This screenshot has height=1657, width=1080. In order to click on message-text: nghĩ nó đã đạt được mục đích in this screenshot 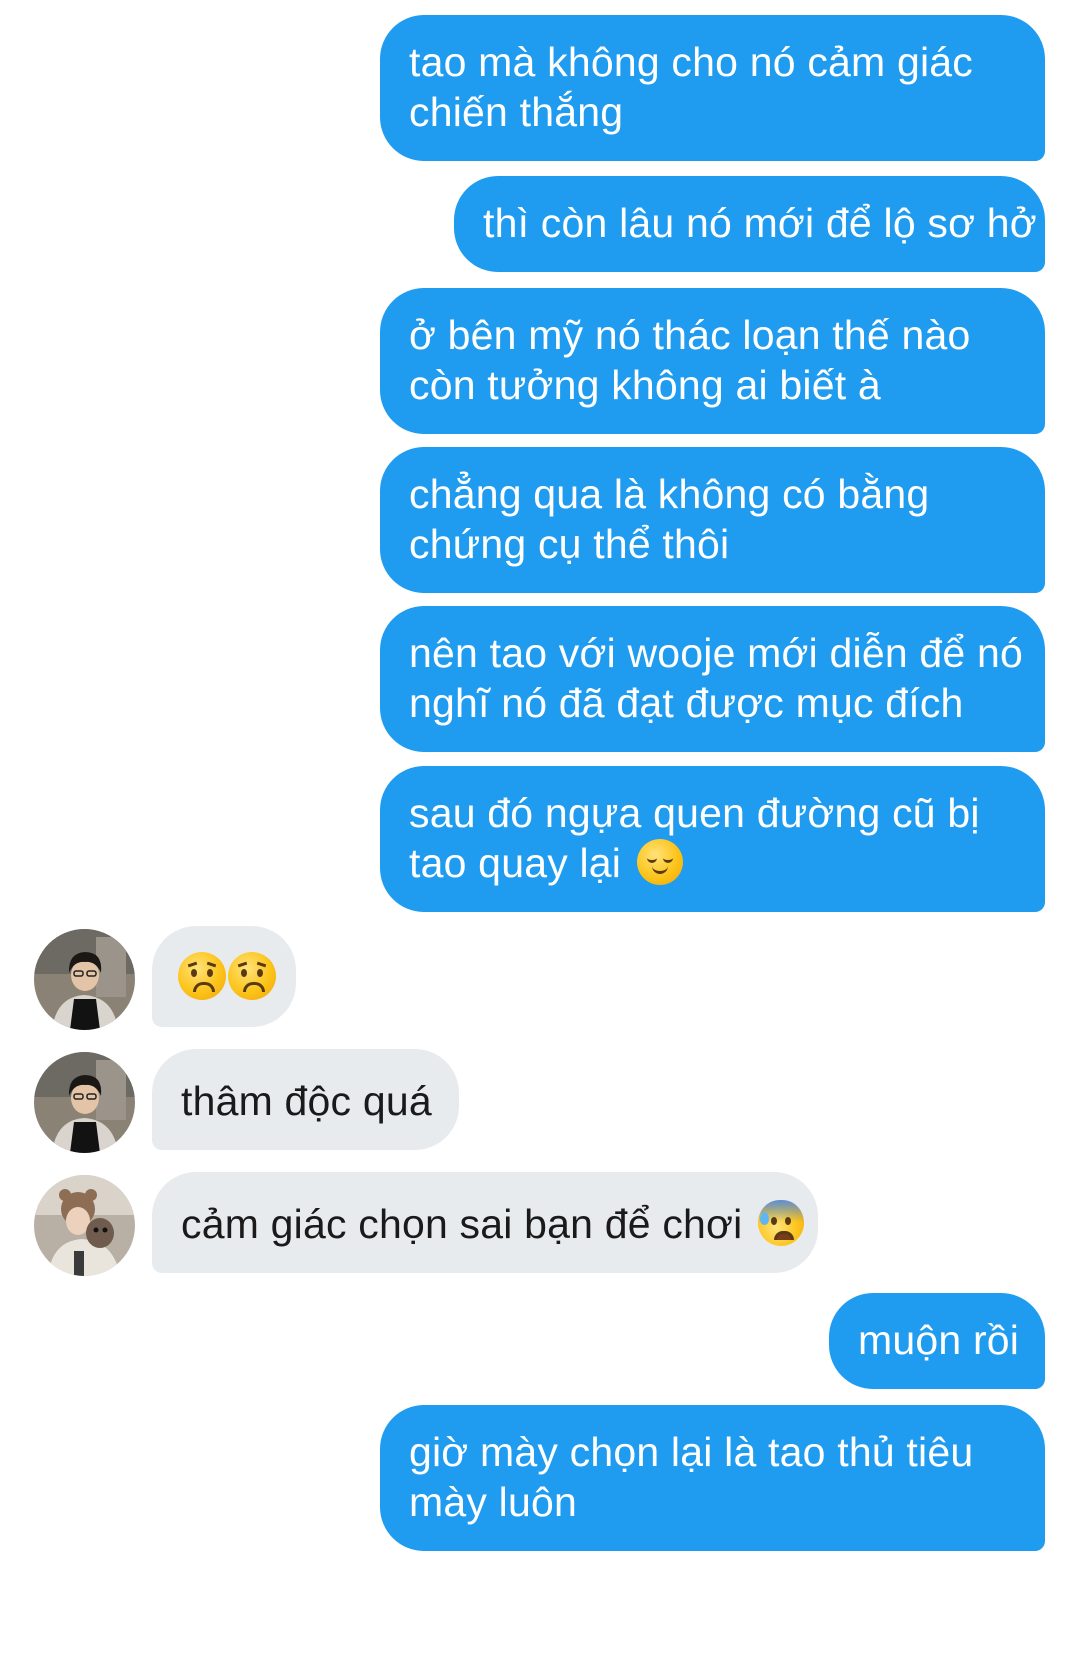, I will do `click(686, 703)`.